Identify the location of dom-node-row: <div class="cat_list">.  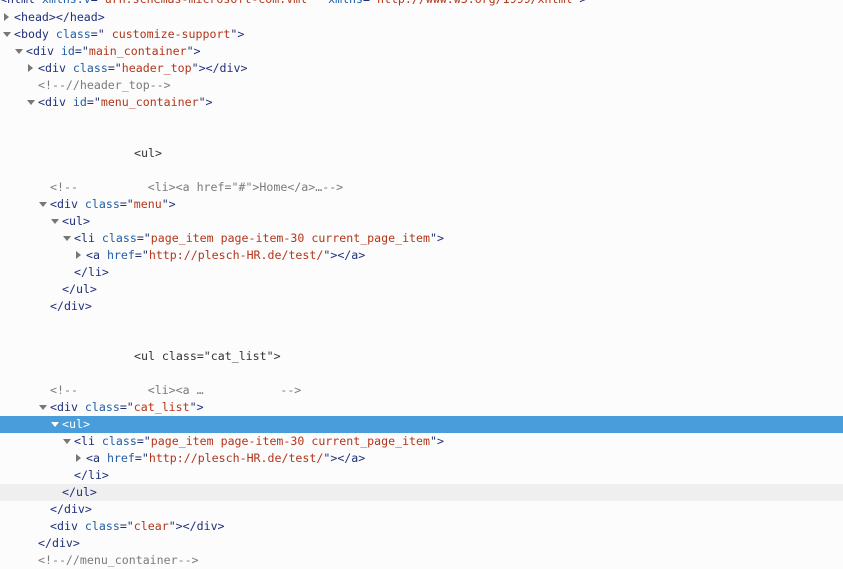
(421, 407).